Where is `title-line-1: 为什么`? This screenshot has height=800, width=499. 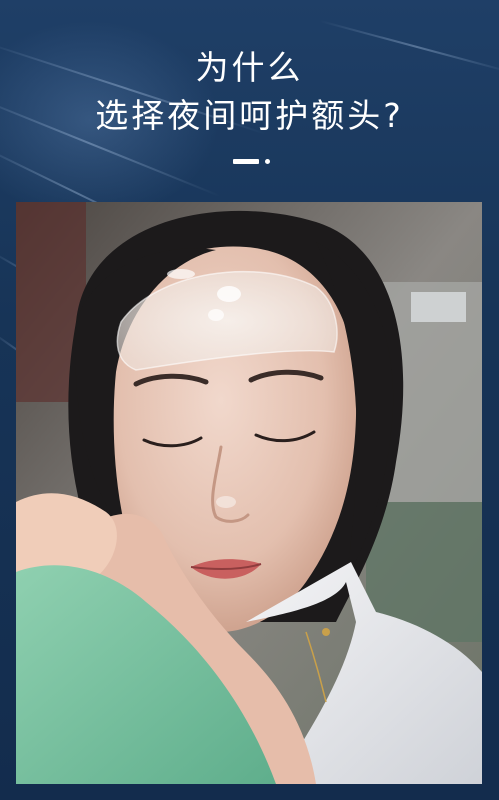
title-line-1: 为什么 is located at coordinates (249, 67).